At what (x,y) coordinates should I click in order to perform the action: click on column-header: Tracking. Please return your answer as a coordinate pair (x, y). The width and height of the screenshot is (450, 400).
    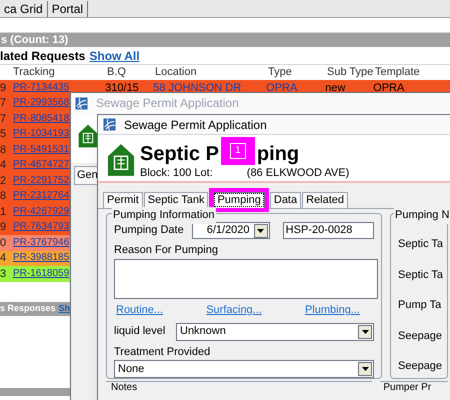
    Looking at the image, I should click on (60, 72).